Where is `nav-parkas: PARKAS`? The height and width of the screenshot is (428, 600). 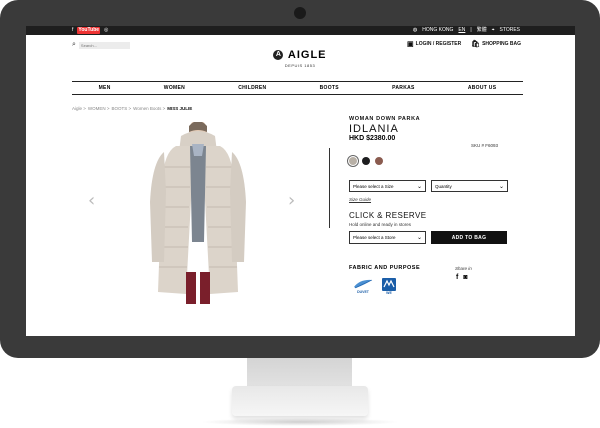 nav-parkas: PARKAS is located at coordinates (403, 88).